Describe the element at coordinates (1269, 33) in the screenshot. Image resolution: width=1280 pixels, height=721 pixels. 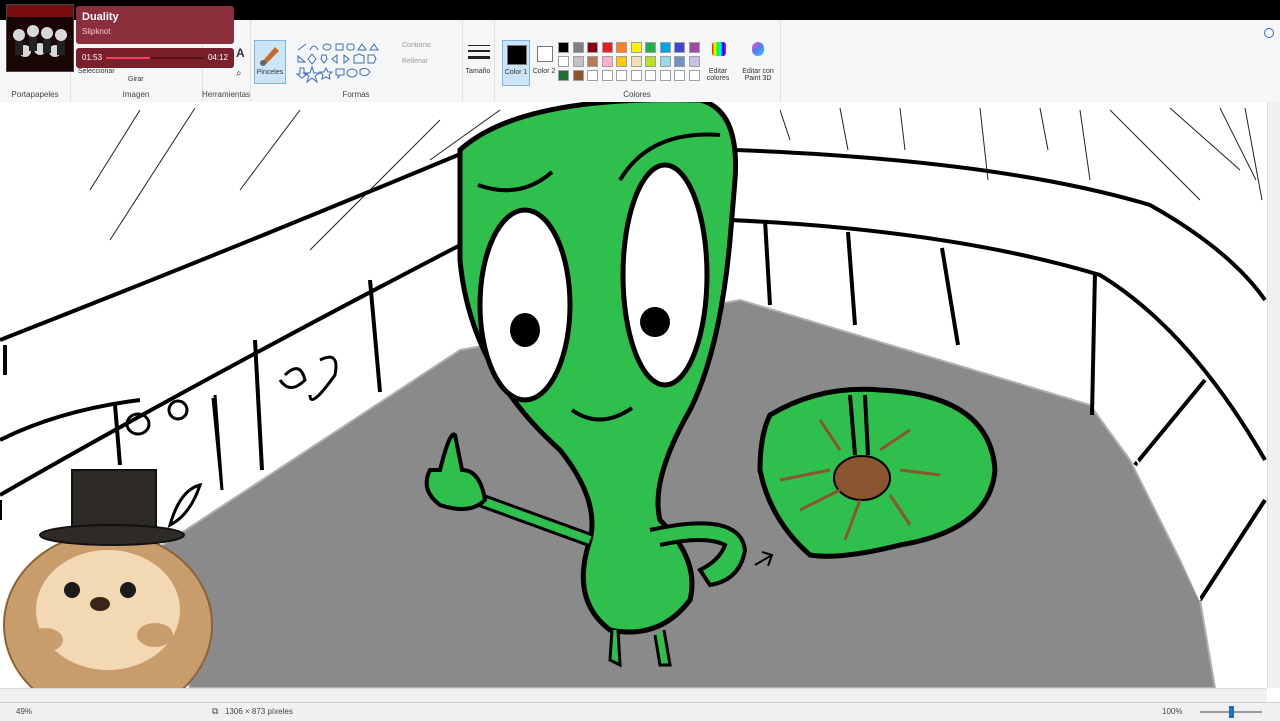
I see `ribbon-help-icon` at that location.